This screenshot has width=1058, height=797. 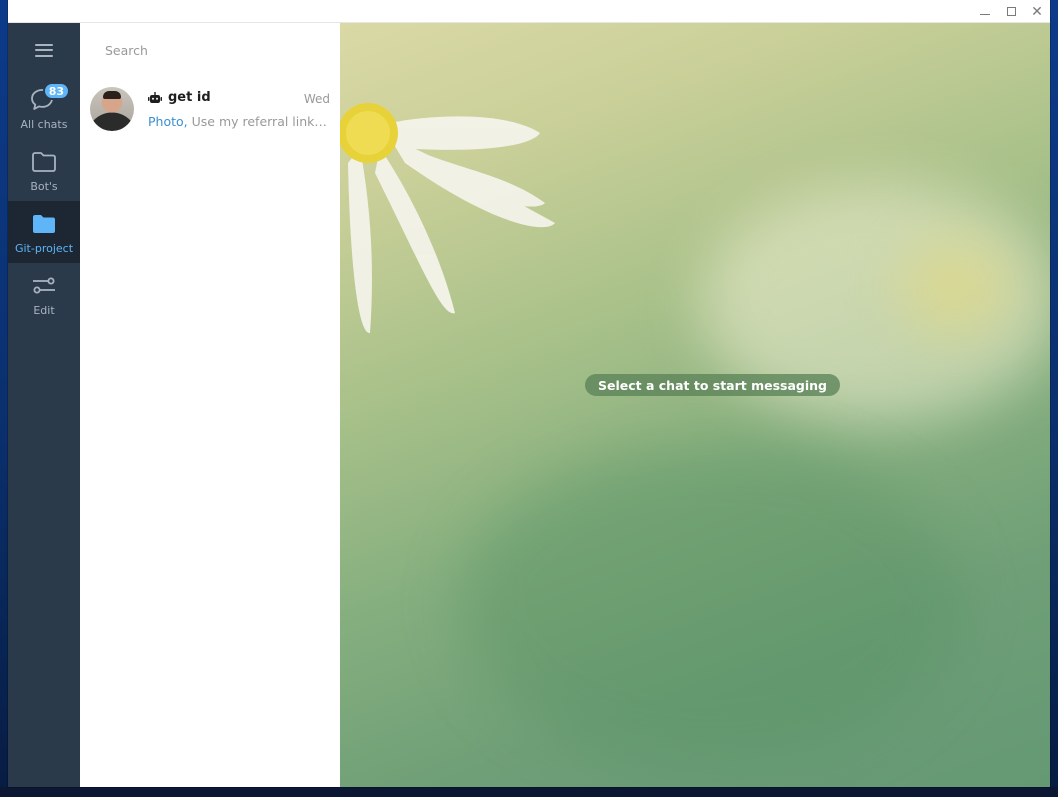 What do you see at coordinates (955, 288) in the screenshot?
I see `wallpaper-flower-center-blur` at bounding box center [955, 288].